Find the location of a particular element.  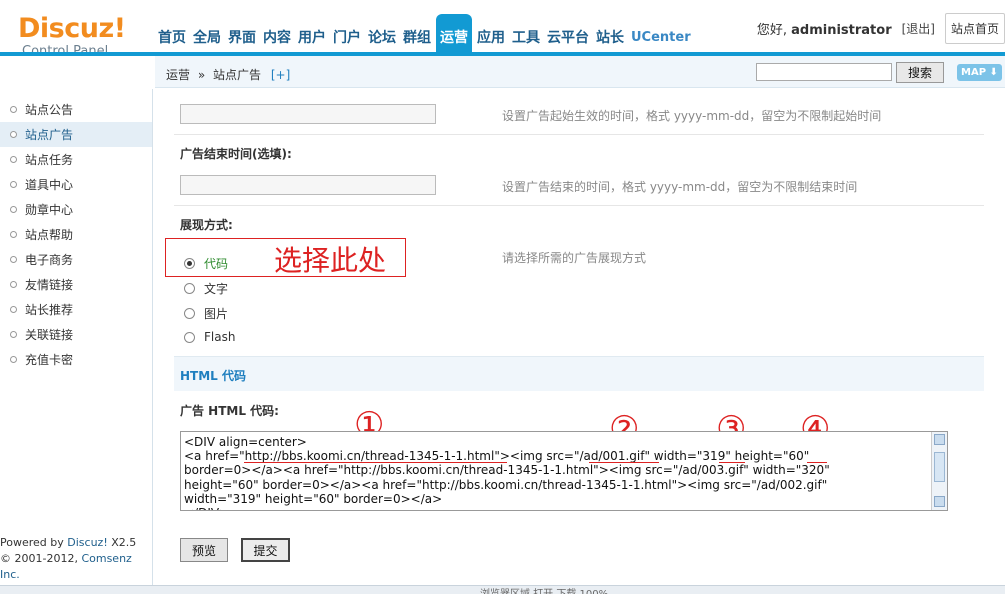

breadcrumb-section: 运营 is located at coordinates (178, 75).